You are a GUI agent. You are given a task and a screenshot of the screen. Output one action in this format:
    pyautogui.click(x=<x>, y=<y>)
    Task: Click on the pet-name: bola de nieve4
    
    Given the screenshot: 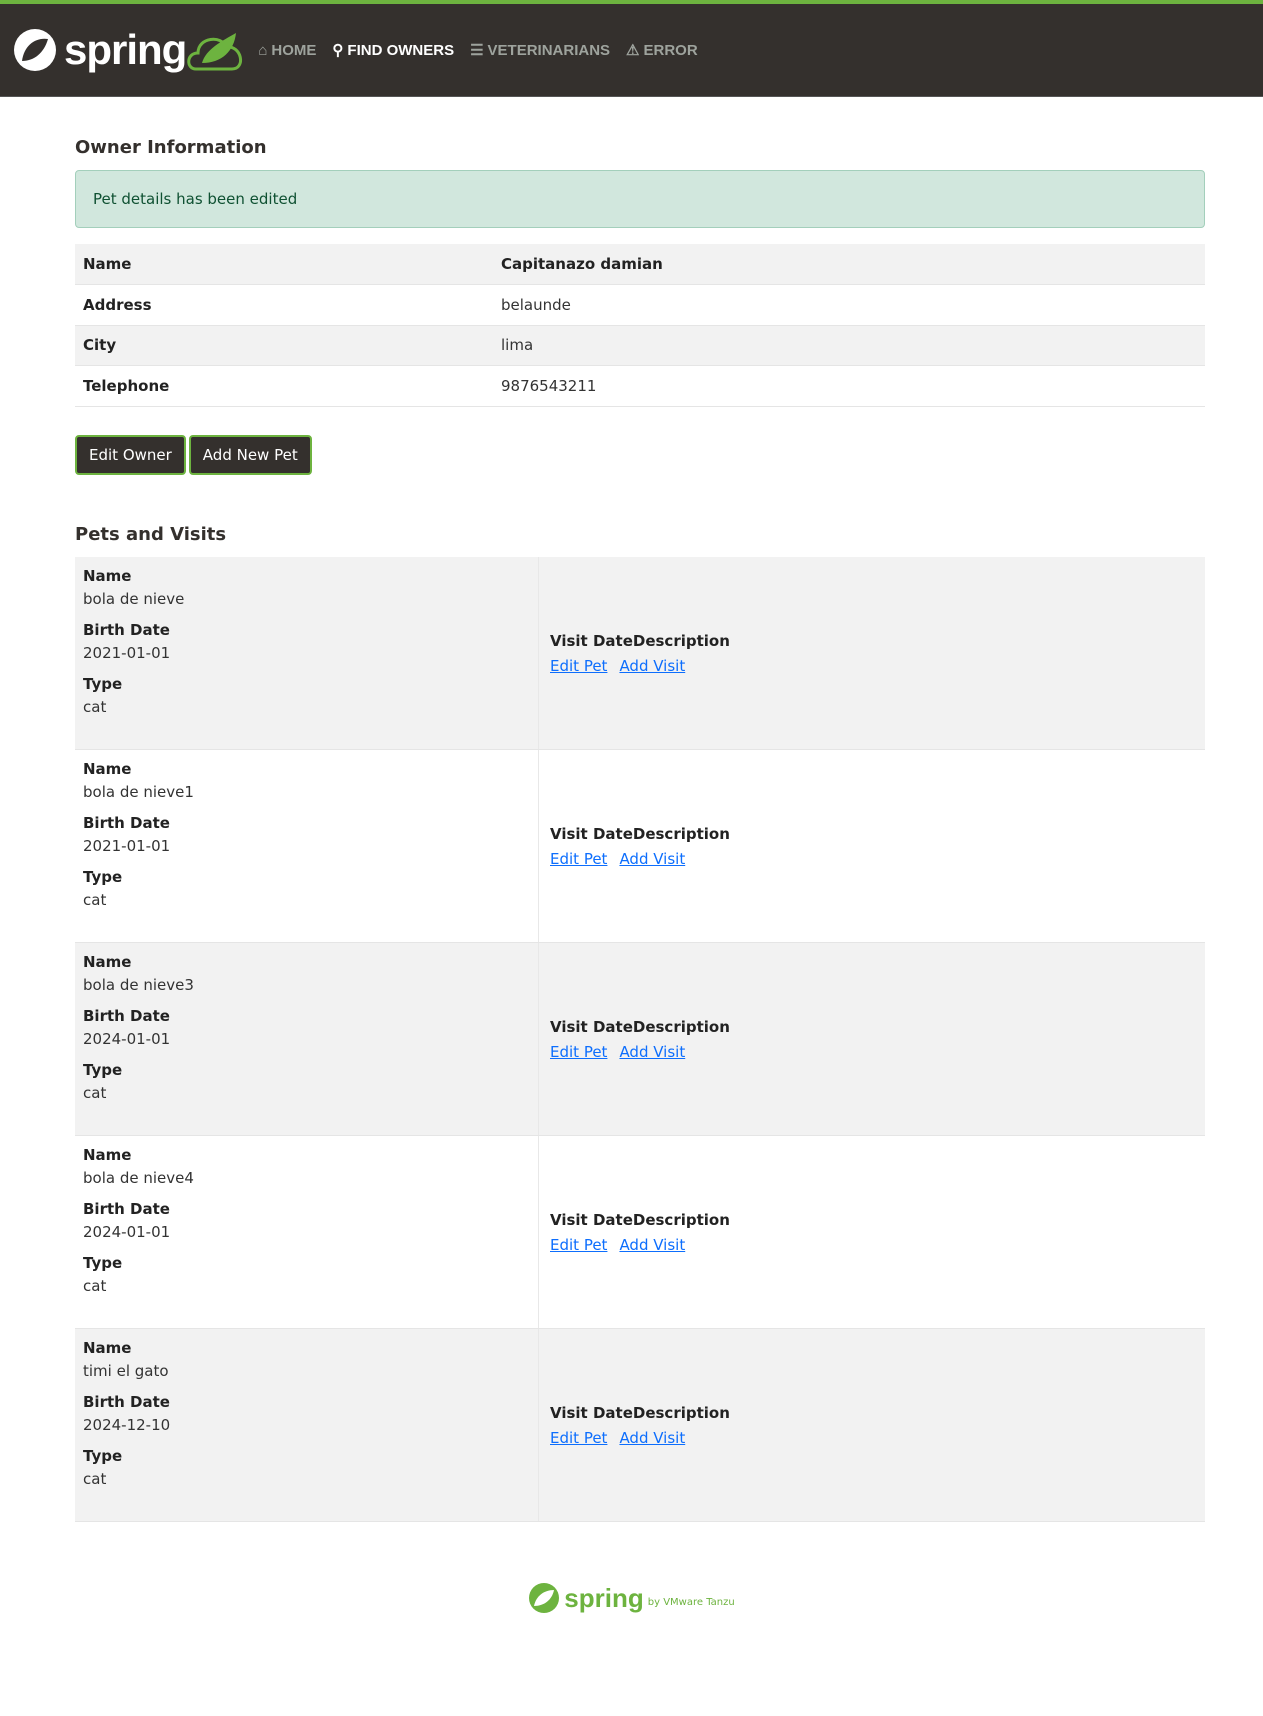 What is the action you would take?
    pyautogui.click(x=138, y=1178)
    